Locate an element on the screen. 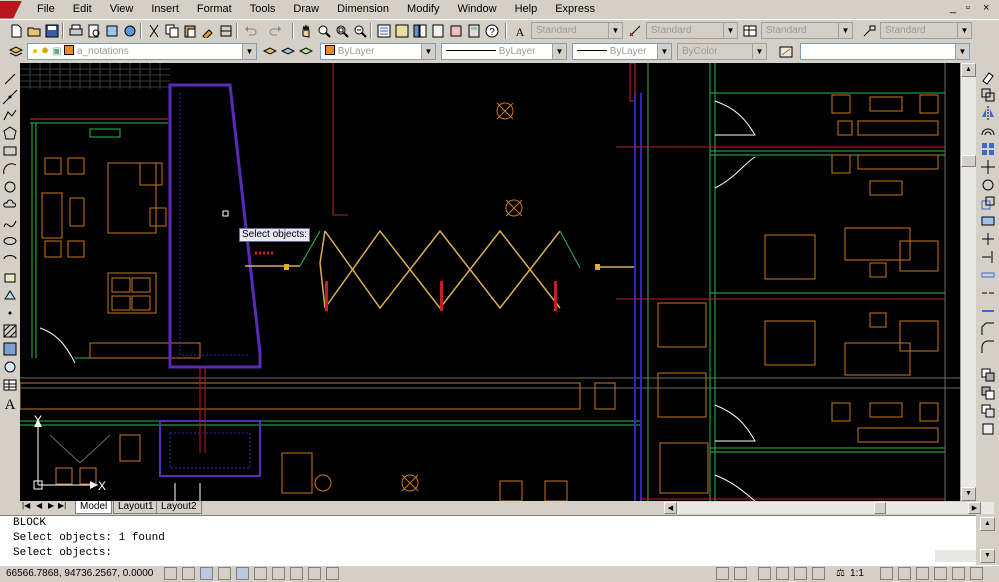  polar-tracking-button is located at coordinates (224, 573).